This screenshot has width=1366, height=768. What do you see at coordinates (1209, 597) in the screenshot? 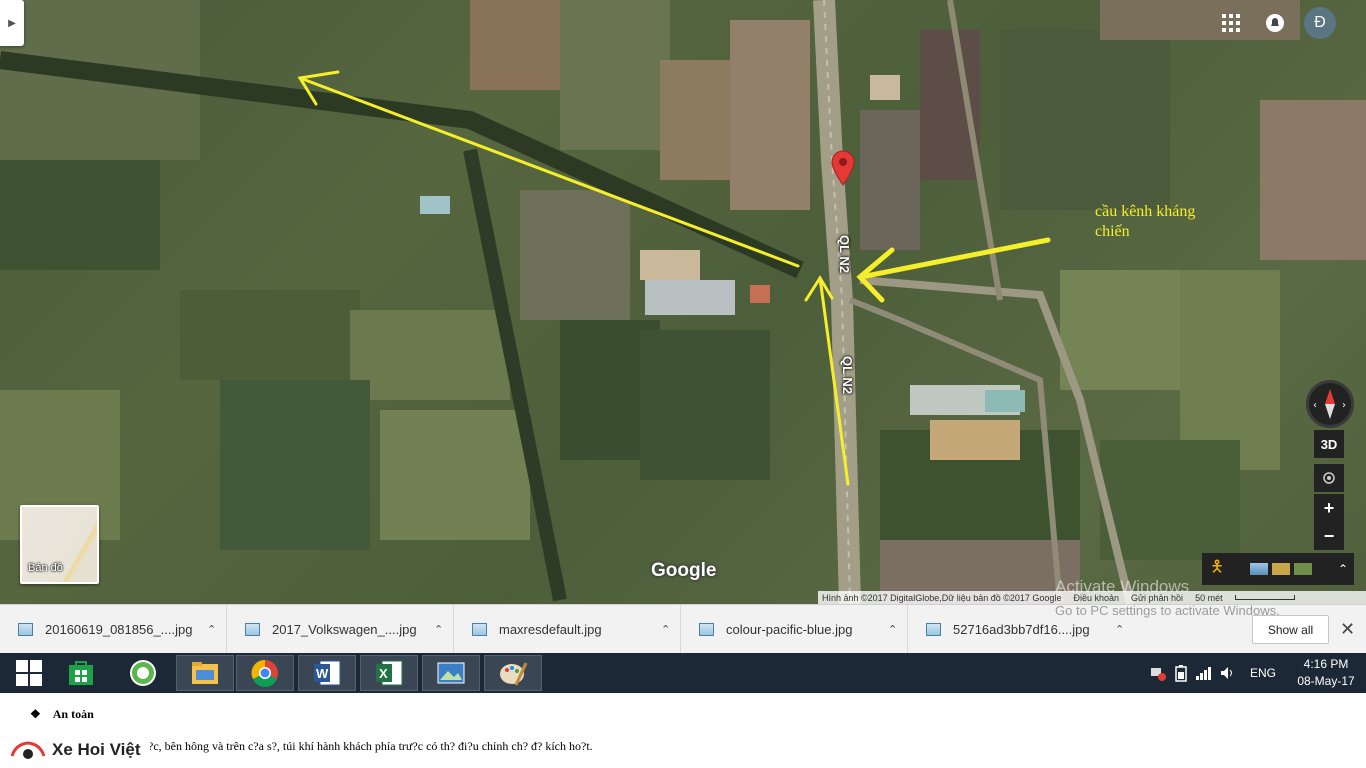
I see `scale-label: 50 mét` at bounding box center [1209, 597].